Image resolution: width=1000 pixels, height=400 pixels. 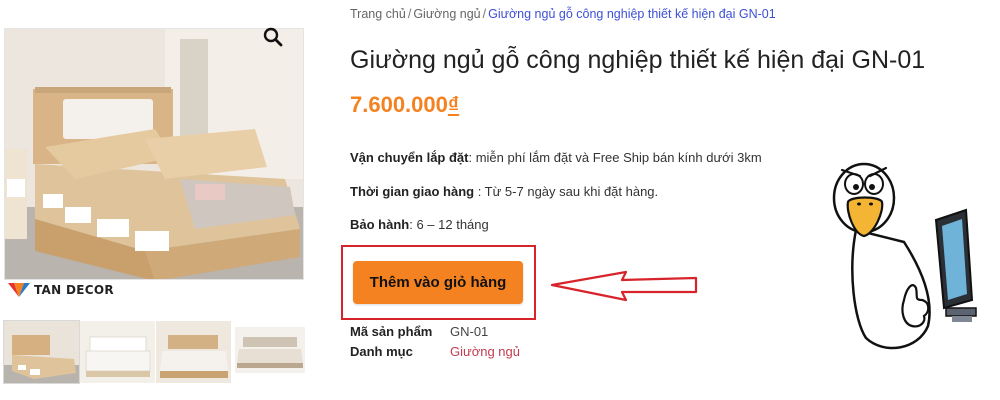 I want to click on brand-mark-icon, so click(x=19, y=290).